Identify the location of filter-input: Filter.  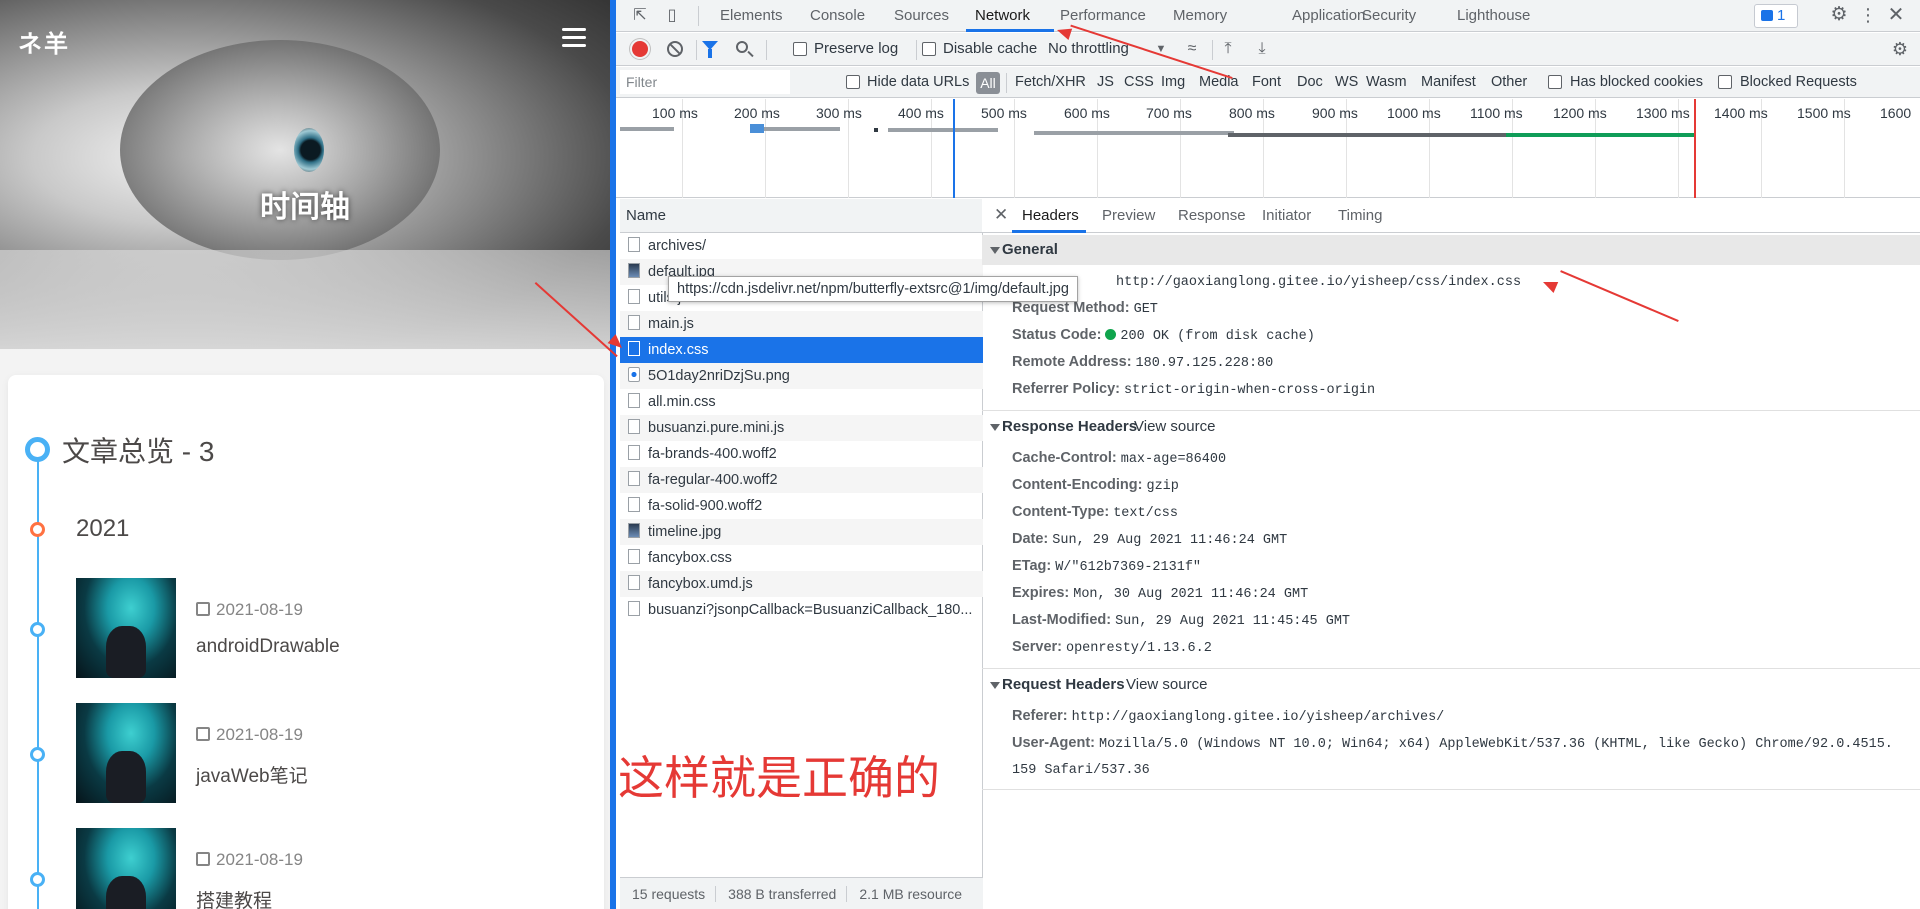
(705, 82).